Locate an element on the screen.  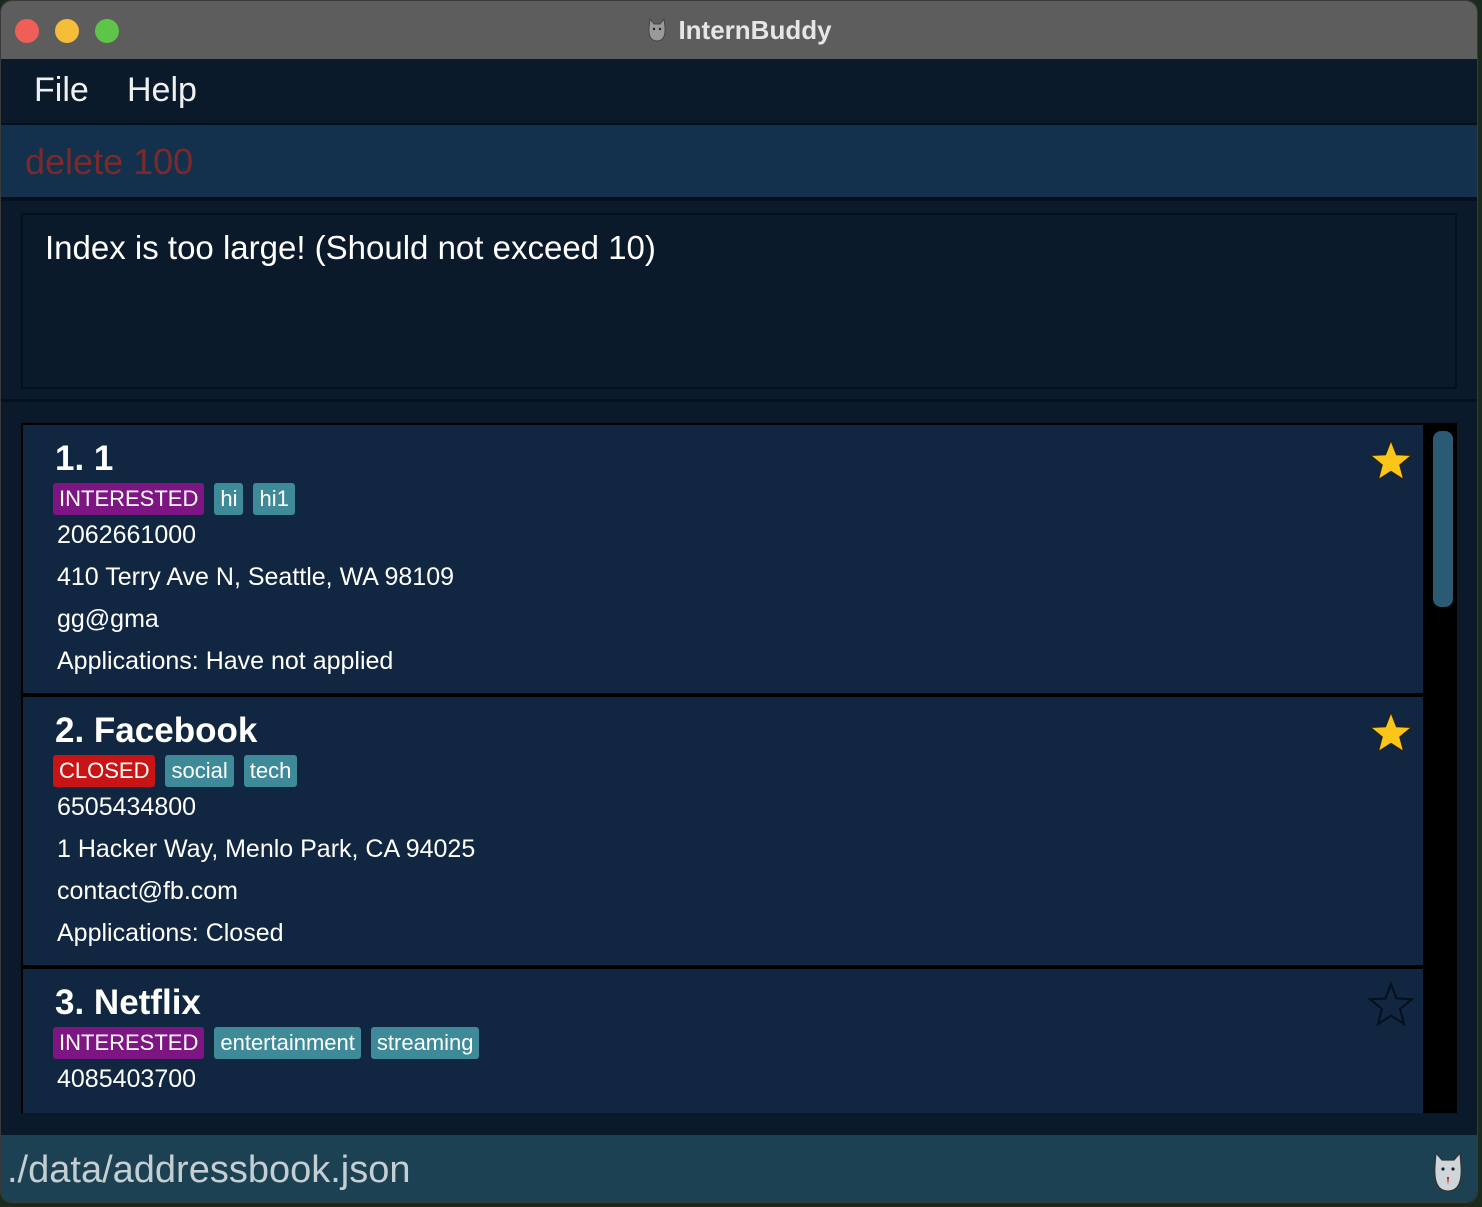
company-applications: Applications: Have not applied is located at coordinates (225, 661).